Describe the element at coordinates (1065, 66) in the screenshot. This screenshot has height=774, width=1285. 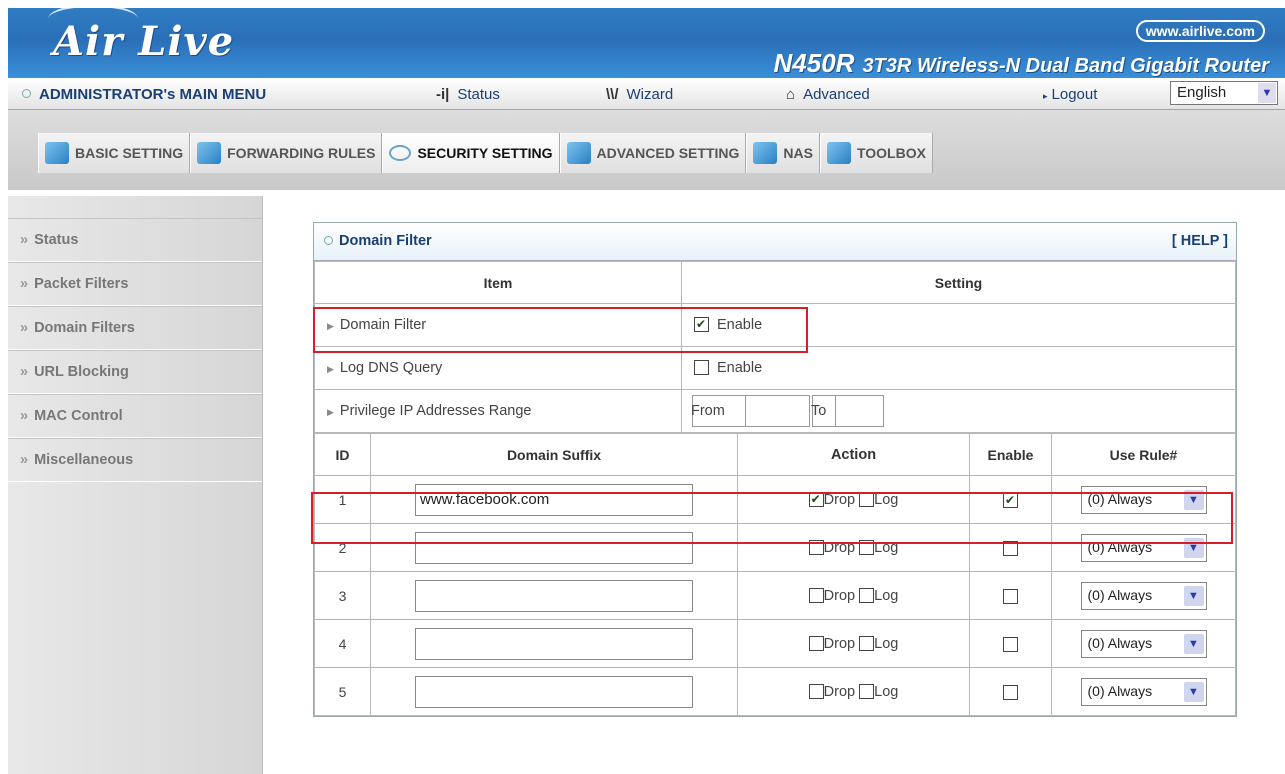
I see `product-name: 3T3R Wireless-N Dual Band Gigabit Router` at that location.